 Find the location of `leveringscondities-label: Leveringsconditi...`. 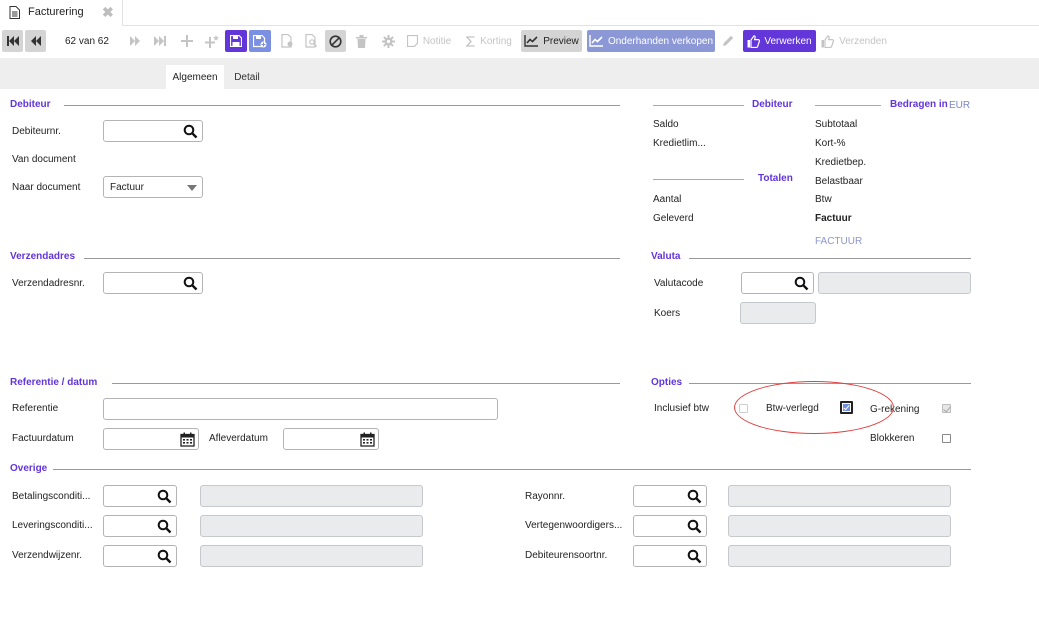

leveringscondities-label: Leveringsconditi... is located at coordinates (52, 525).